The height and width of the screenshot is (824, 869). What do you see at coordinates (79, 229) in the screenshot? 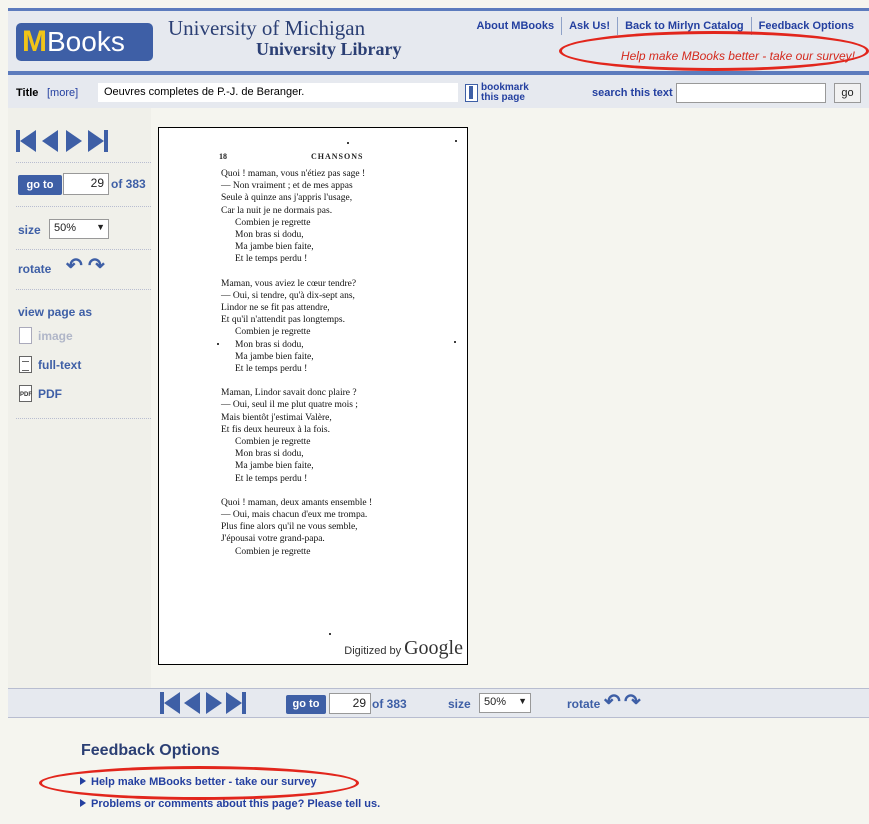
I see `size-select: 50% ▼` at bounding box center [79, 229].